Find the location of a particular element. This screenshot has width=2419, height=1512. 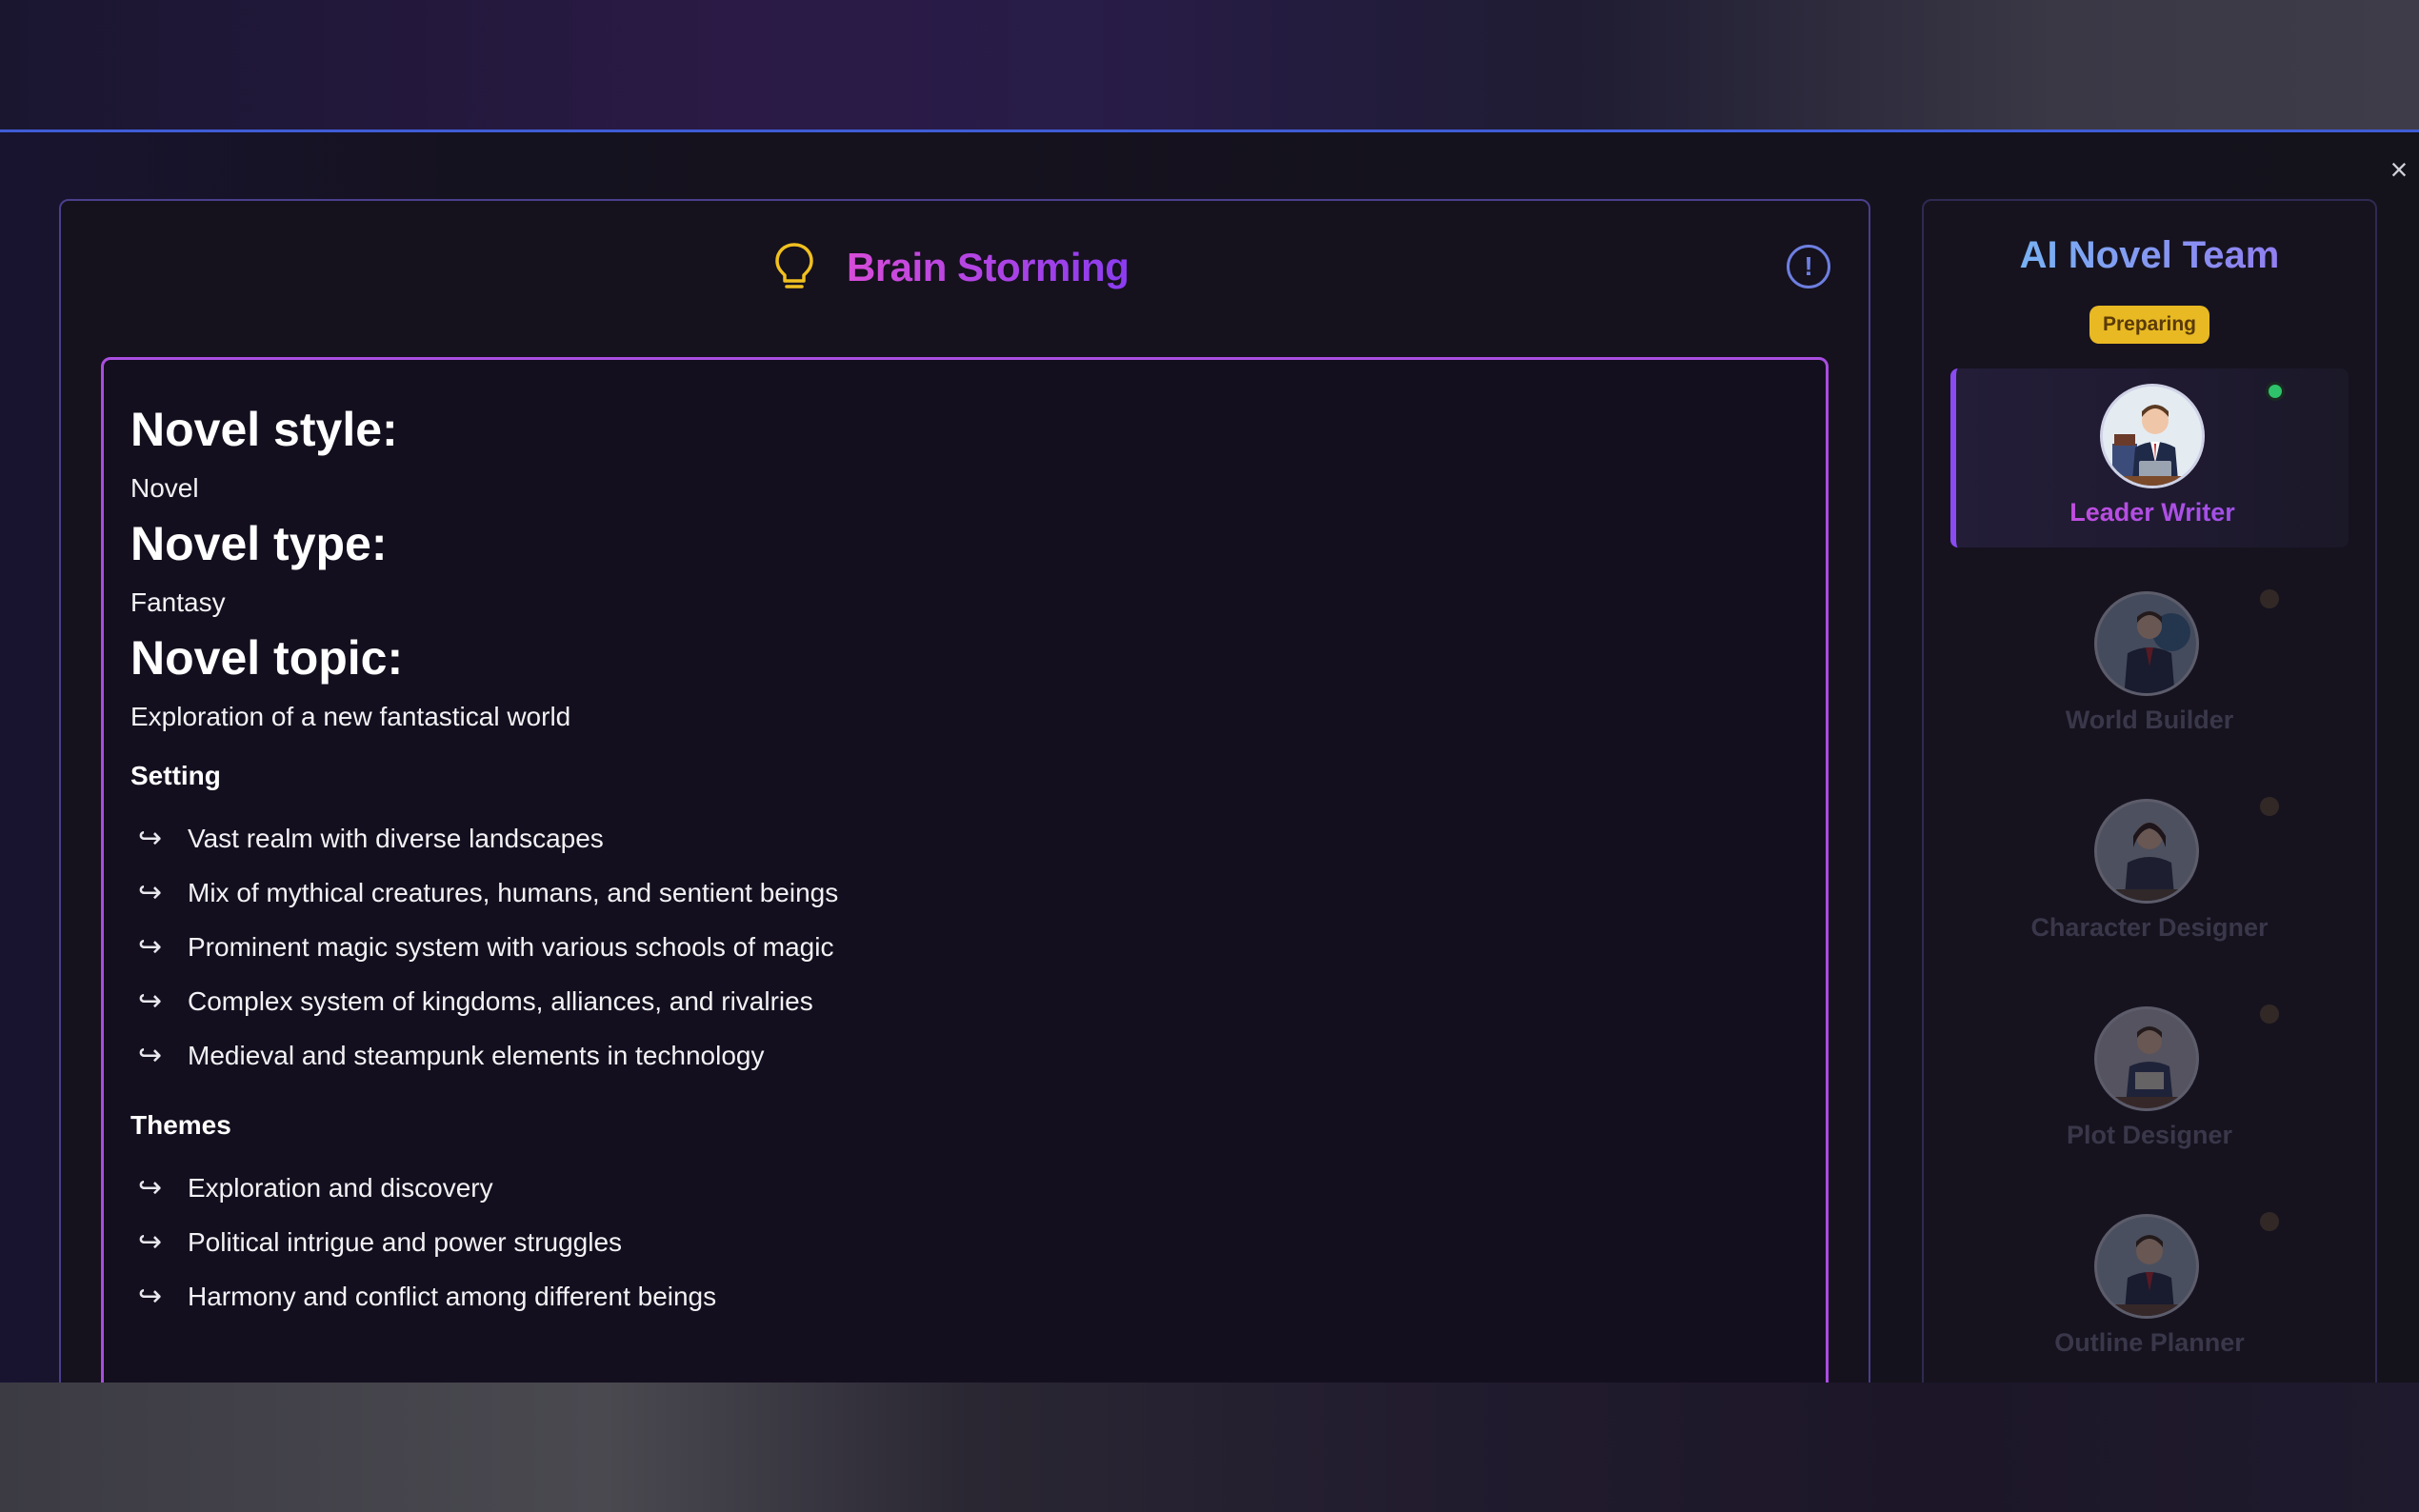

list-item: ↪ Political intrigue and power struggles is located at coordinates (964, 1242).